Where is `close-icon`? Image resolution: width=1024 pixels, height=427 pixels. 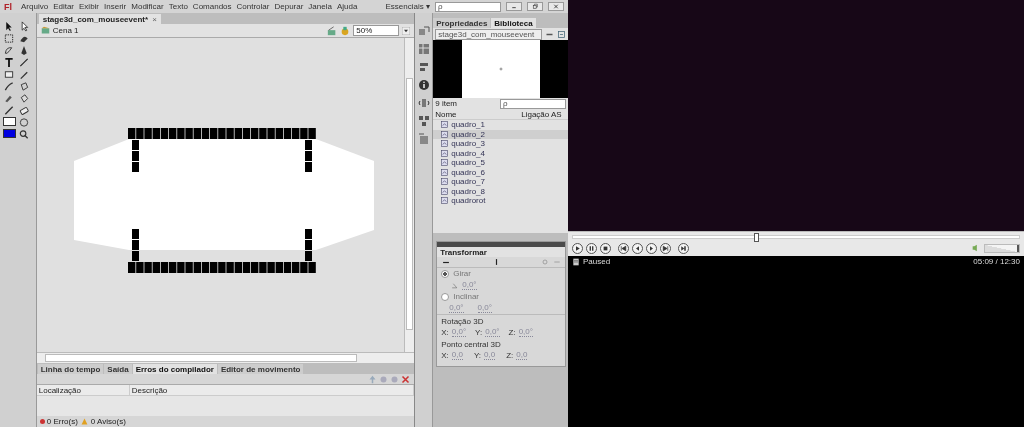 close-icon is located at coordinates (556, 6).